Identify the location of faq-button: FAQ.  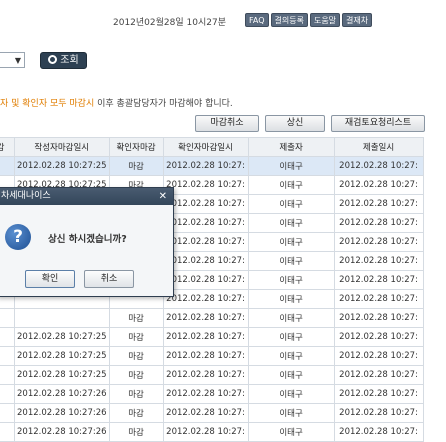
(257, 20).